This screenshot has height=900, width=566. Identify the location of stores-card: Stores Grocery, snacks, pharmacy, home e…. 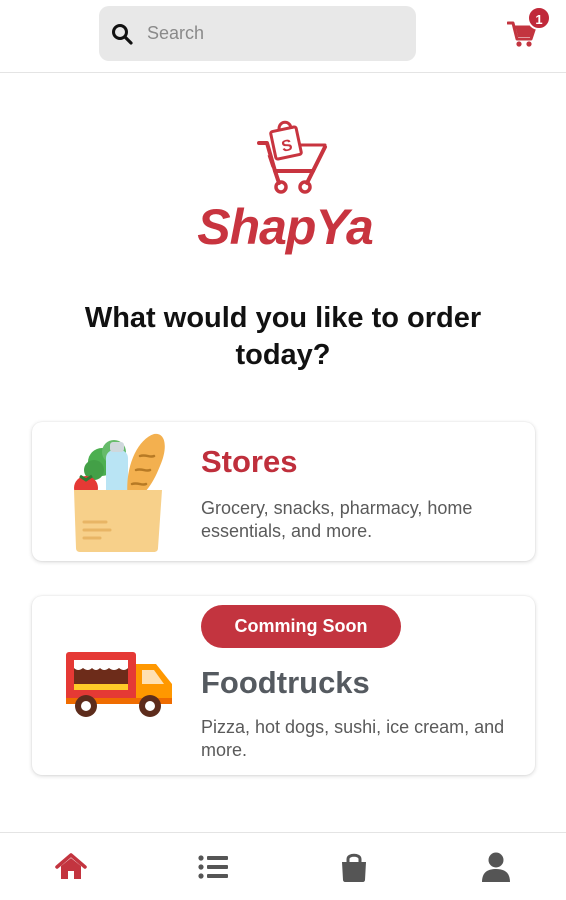
(283, 491).